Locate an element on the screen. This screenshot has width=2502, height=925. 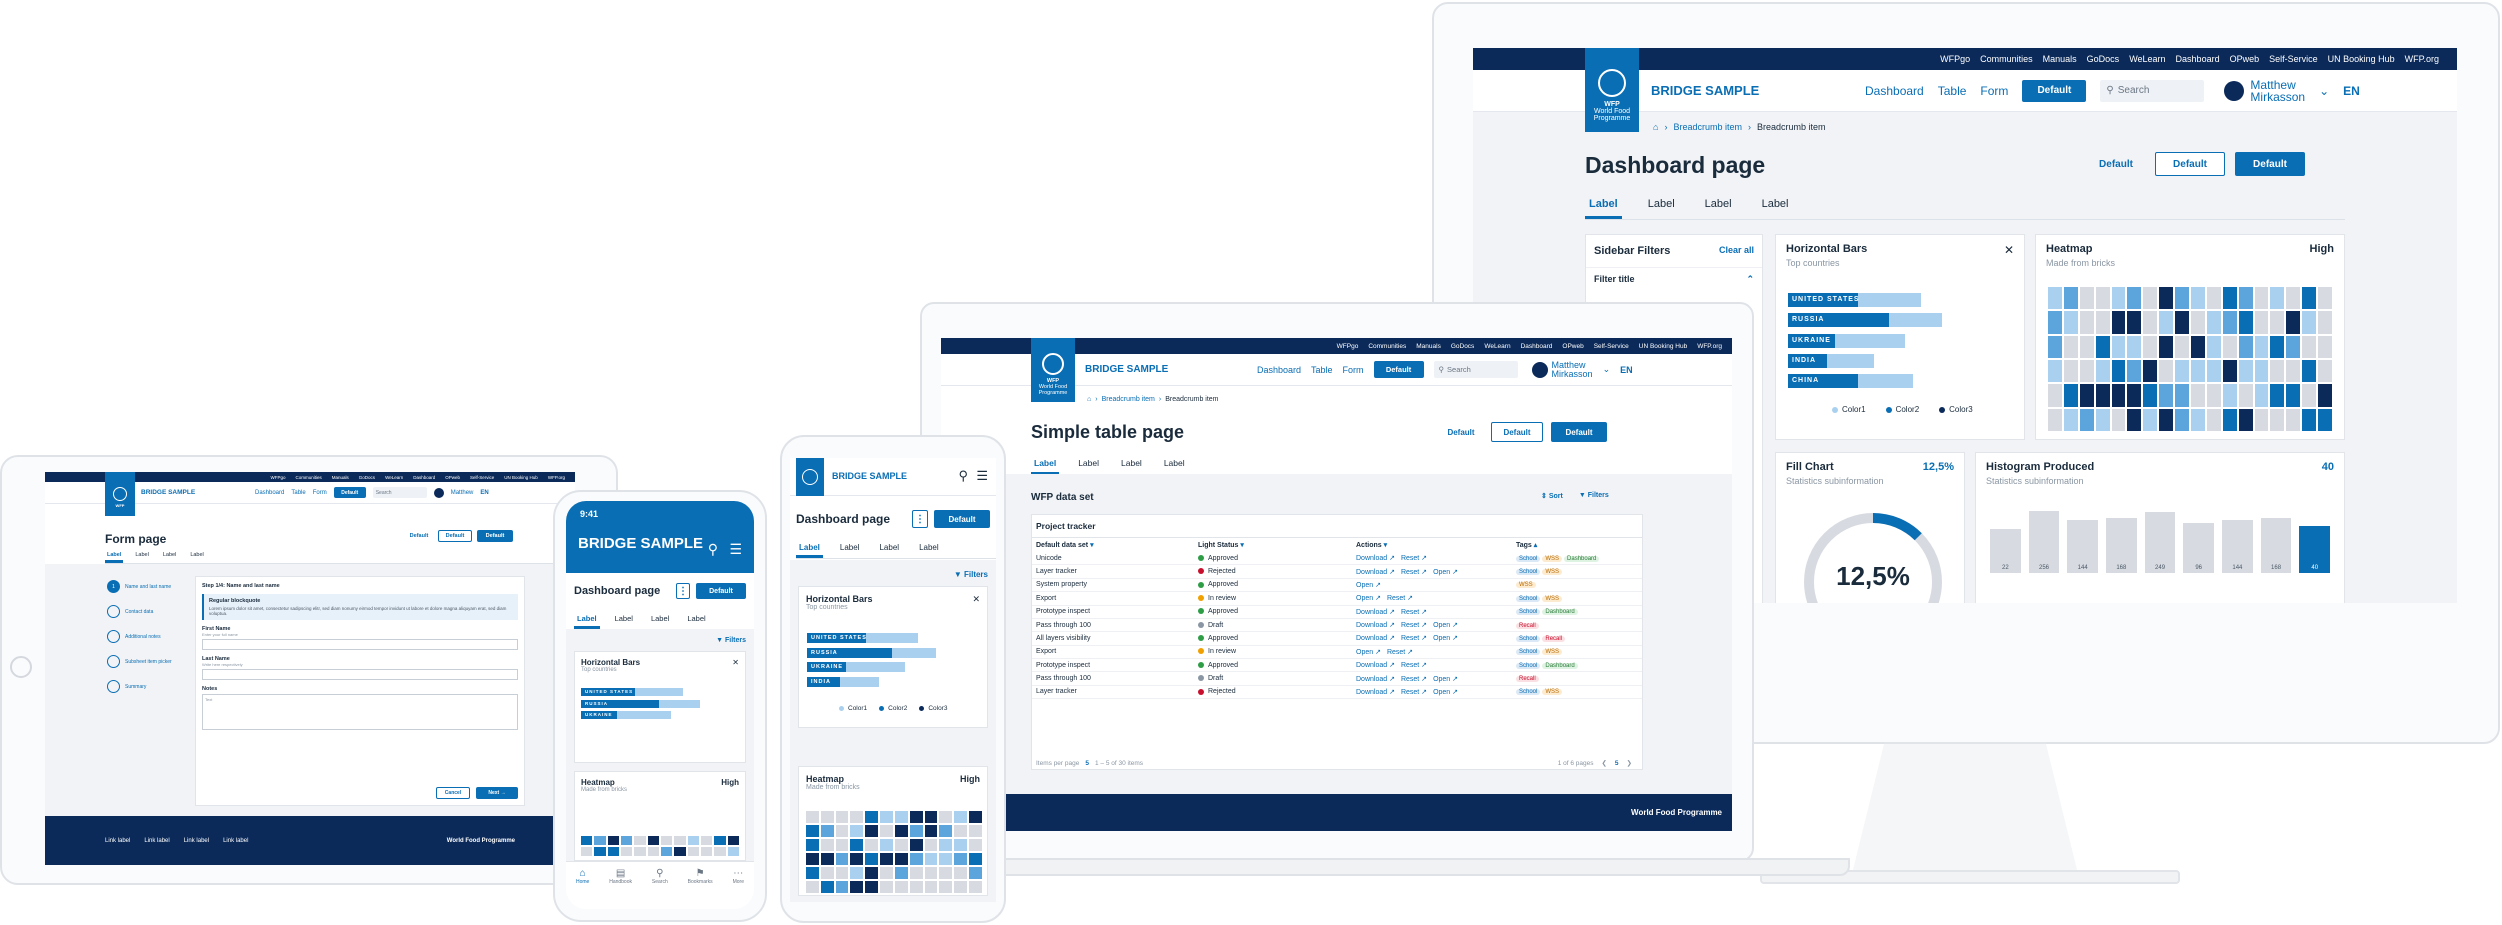
page-select: 5 is located at coordinates (1617, 763).